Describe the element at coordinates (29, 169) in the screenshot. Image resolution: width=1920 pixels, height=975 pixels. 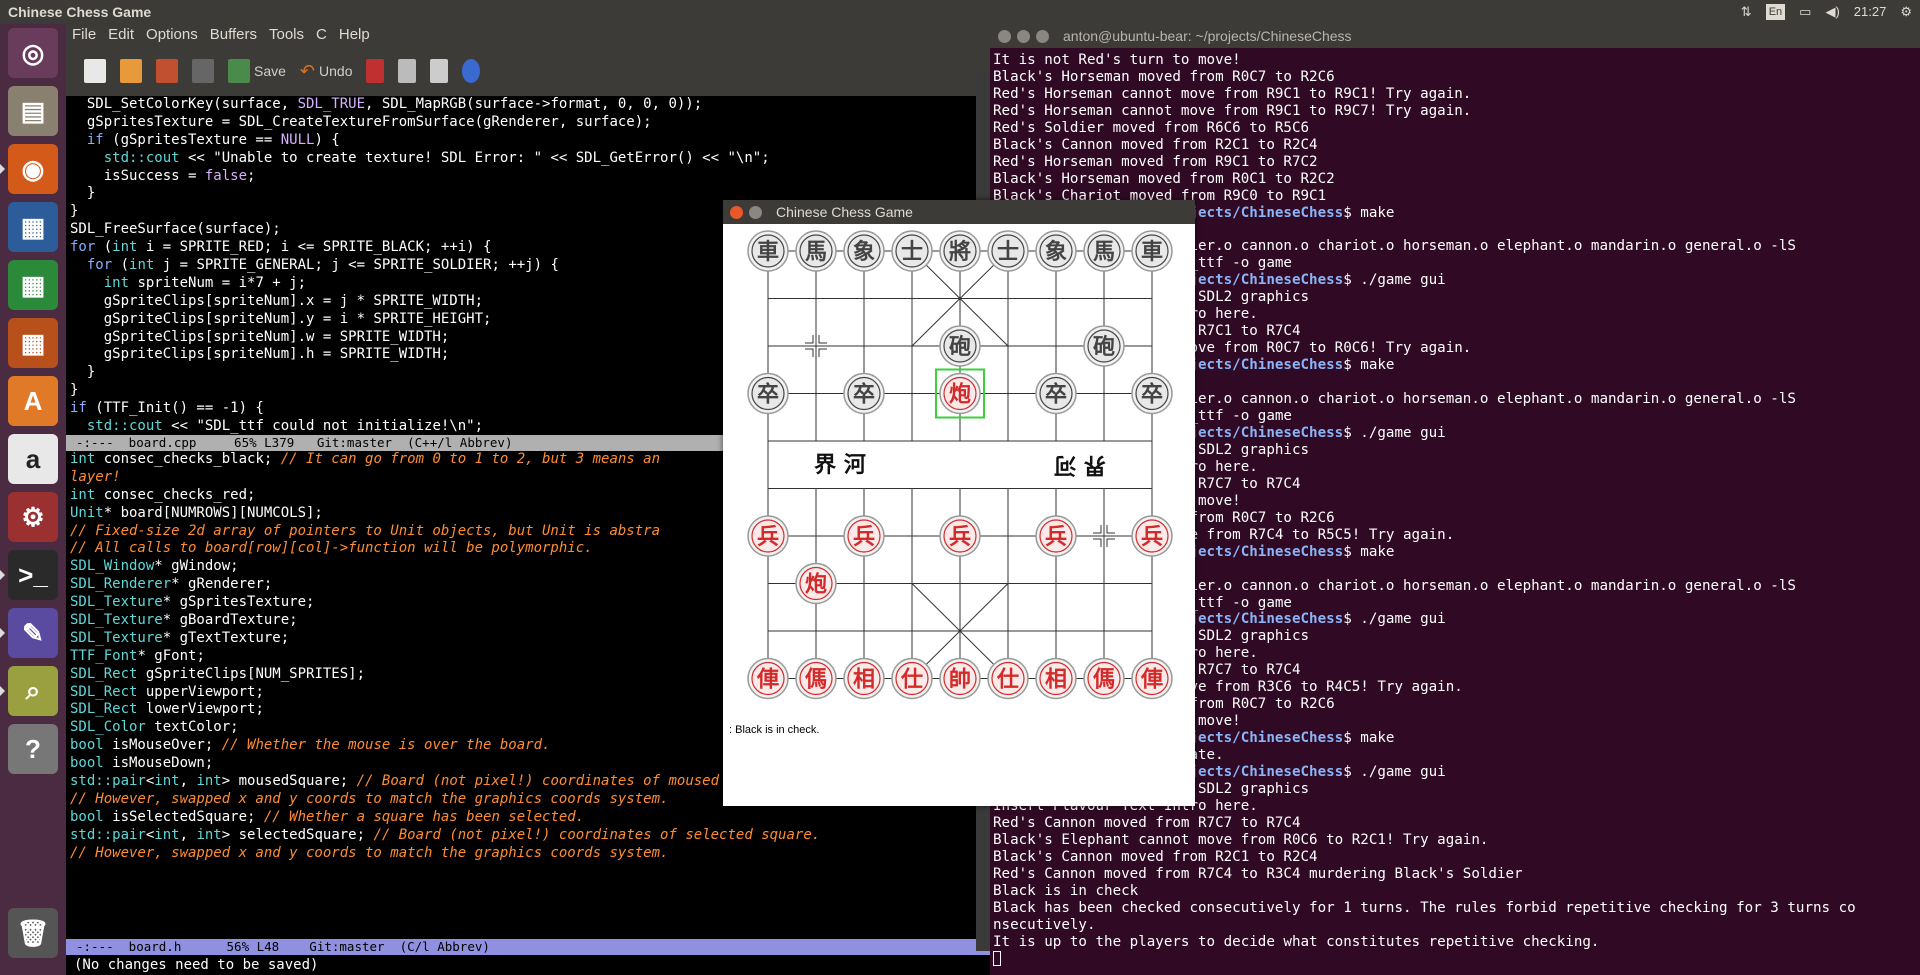
I see `firefox-icon: ◉` at that location.